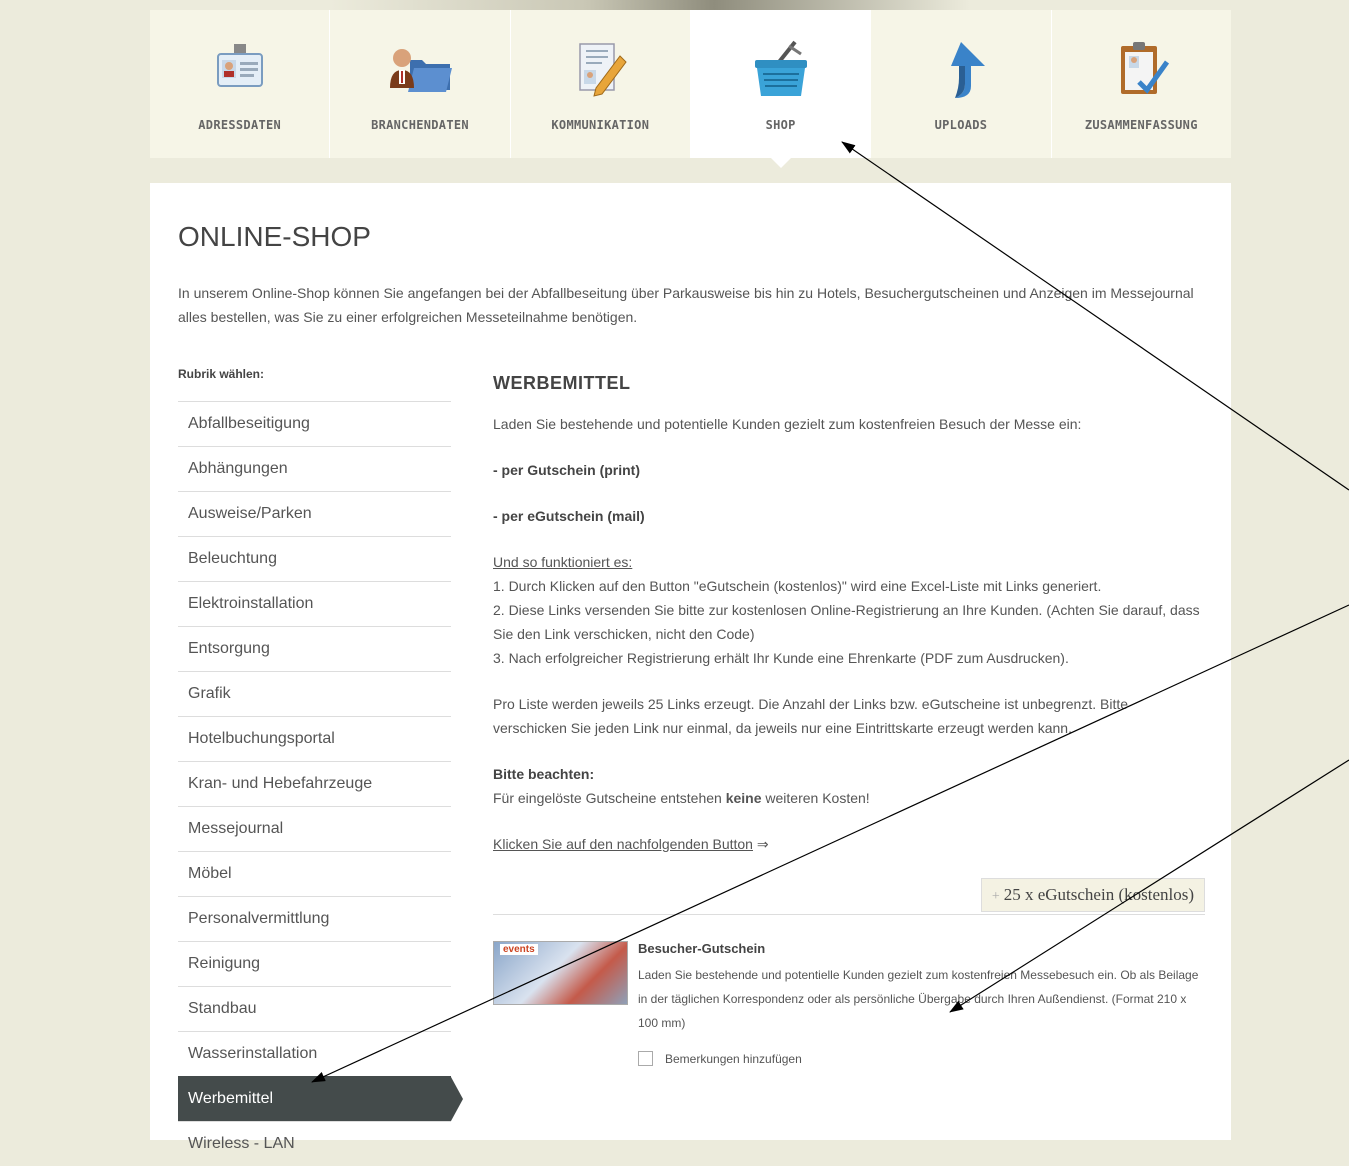 The image size is (1349, 1166). Describe the element at coordinates (274, 236) in the screenshot. I see `page-title: ONLINE-SHOP` at that location.